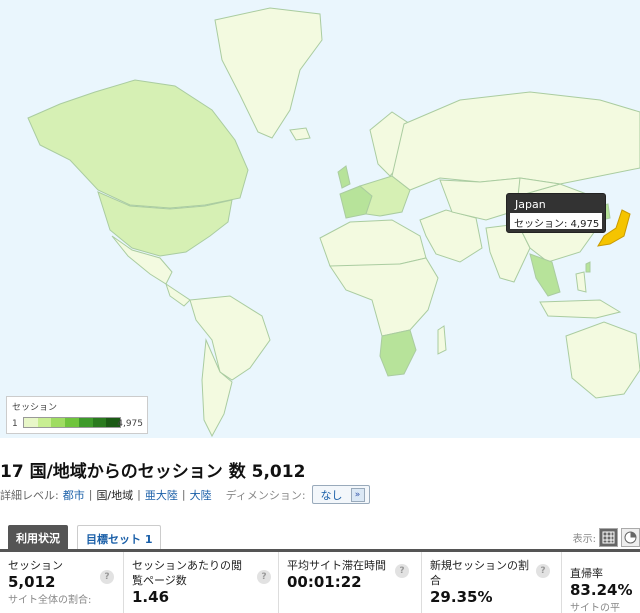 The height and width of the screenshot is (613, 640). I want to click on metric-sub: サイト全体の割合:, so click(50, 600).